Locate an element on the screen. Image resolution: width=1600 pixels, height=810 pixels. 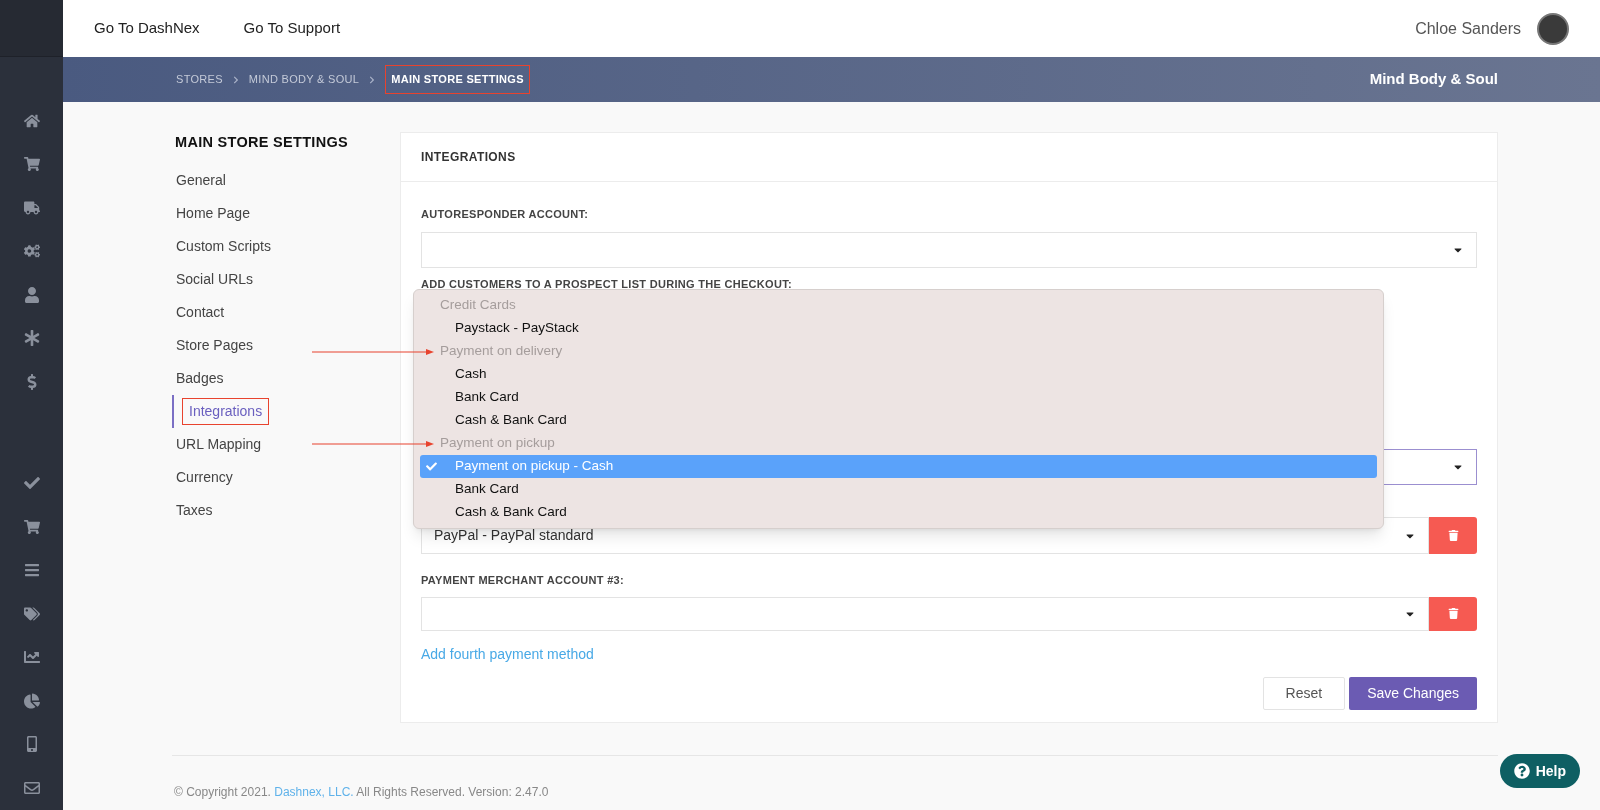
pie-chart-icon is located at coordinates (31, 700).